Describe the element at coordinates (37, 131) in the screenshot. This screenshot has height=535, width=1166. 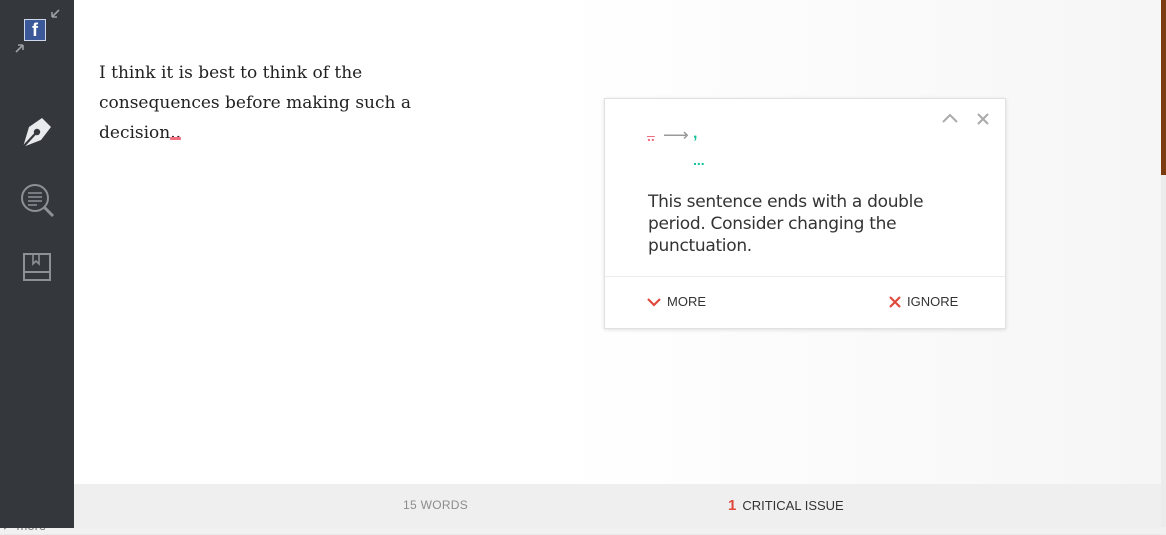
I see `pen-icon` at that location.